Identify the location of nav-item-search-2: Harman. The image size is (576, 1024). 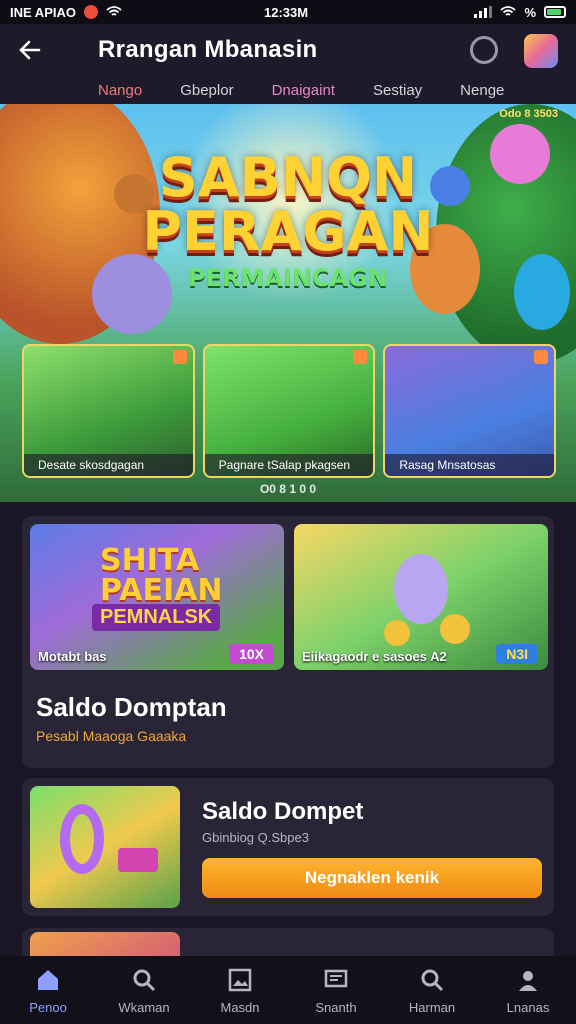
(432, 990).